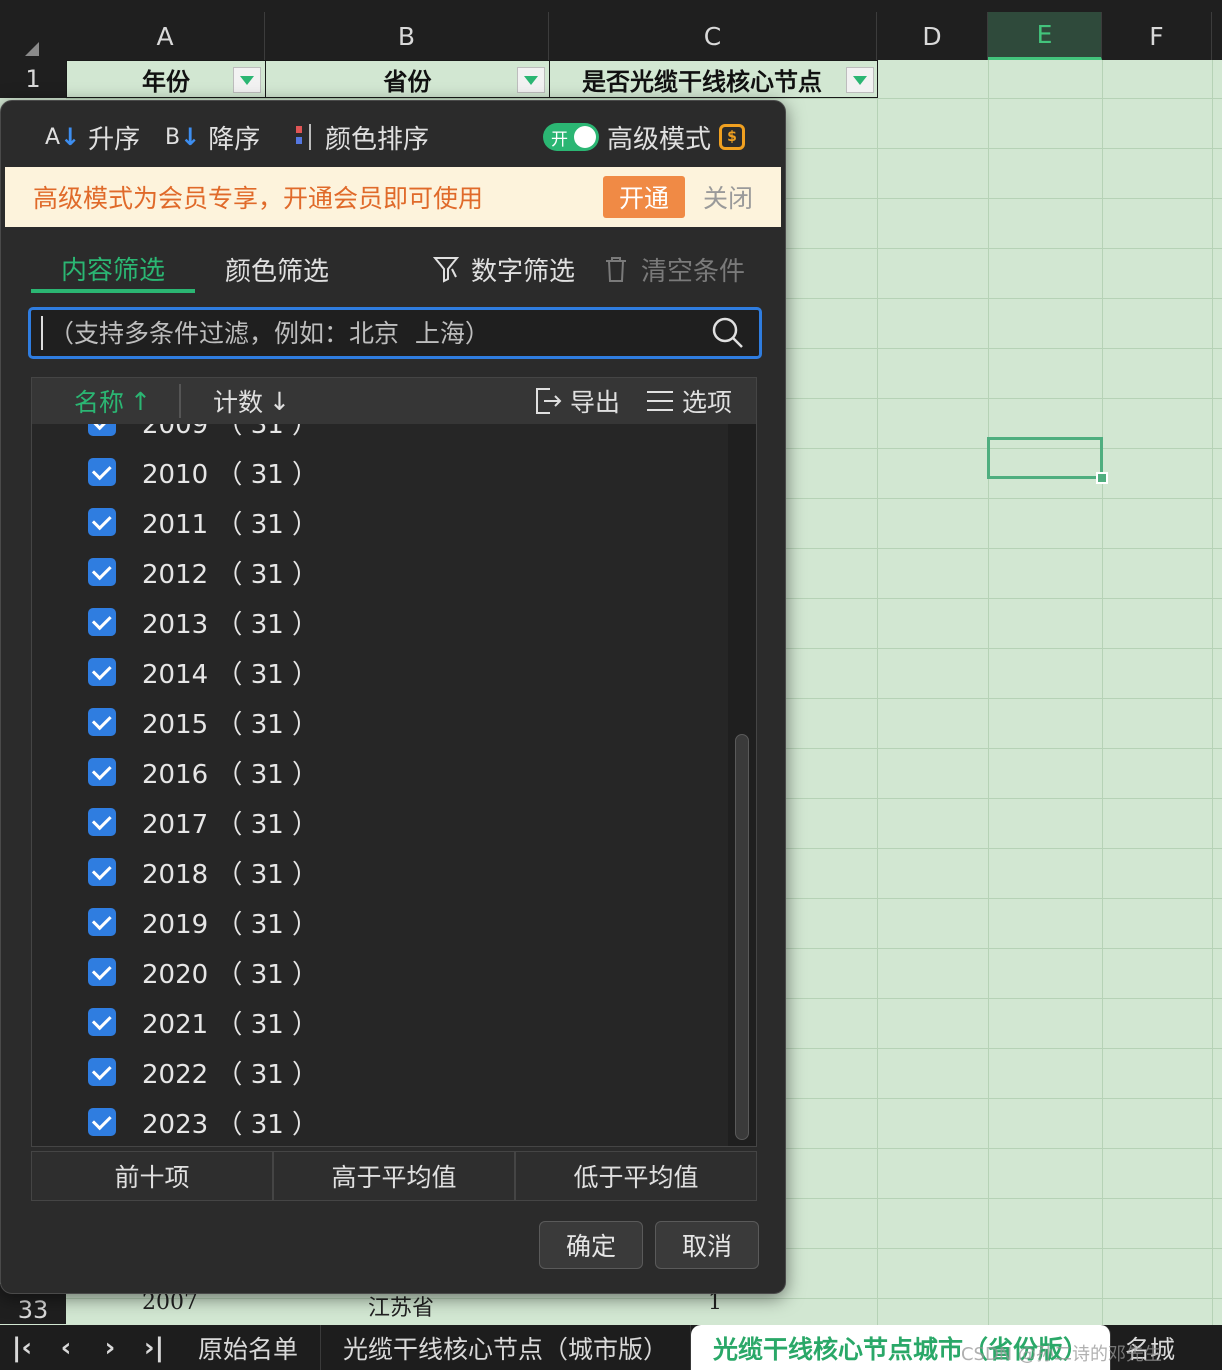 The image size is (1222, 1370). What do you see at coordinates (153, 1176) in the screenshot?
I see `top-ten-button: 前十项` at bounding box center [153, 1176].